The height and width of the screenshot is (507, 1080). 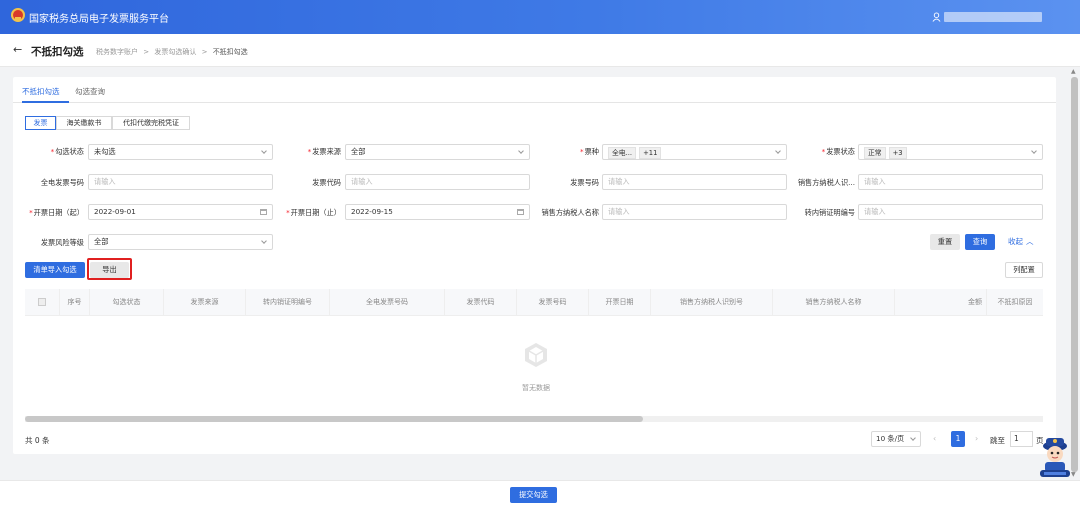 What do you see at coordinates (533, 495) in the screenshot?
I see `submit-check-button: 提交勾选` at bounding box center [533, 495].